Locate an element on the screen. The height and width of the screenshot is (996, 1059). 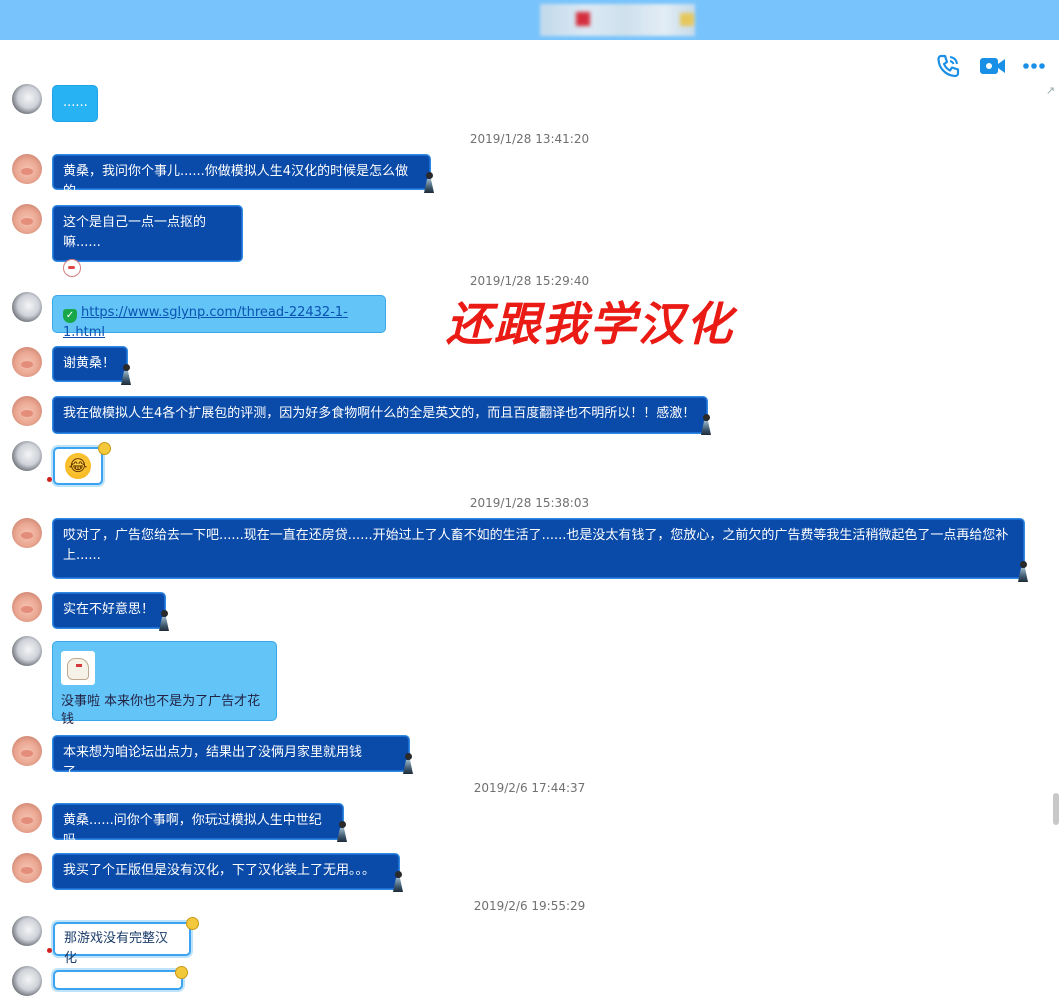
expand-arrow-icon: ↗ is located at coordinates (1050, 90).